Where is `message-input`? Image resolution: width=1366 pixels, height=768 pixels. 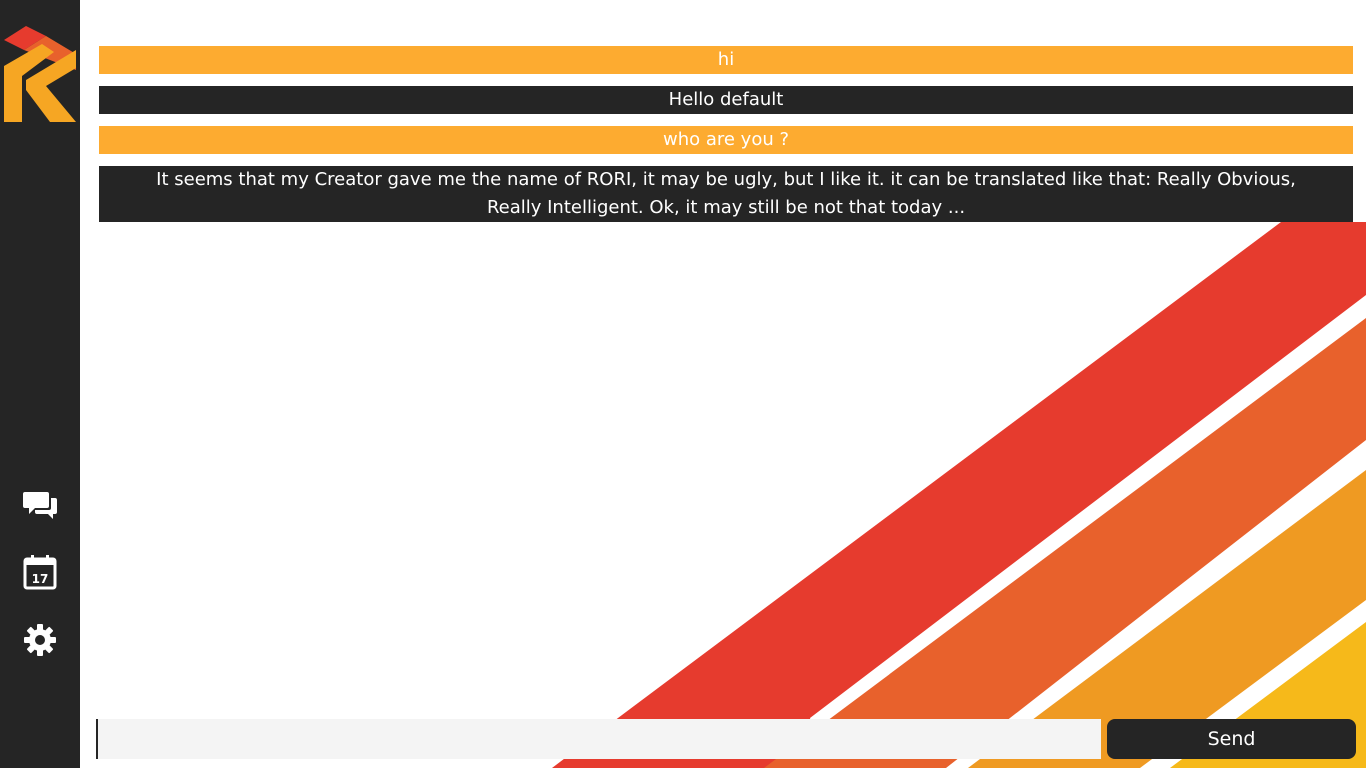
message-input is located at coordinates (598, 739).